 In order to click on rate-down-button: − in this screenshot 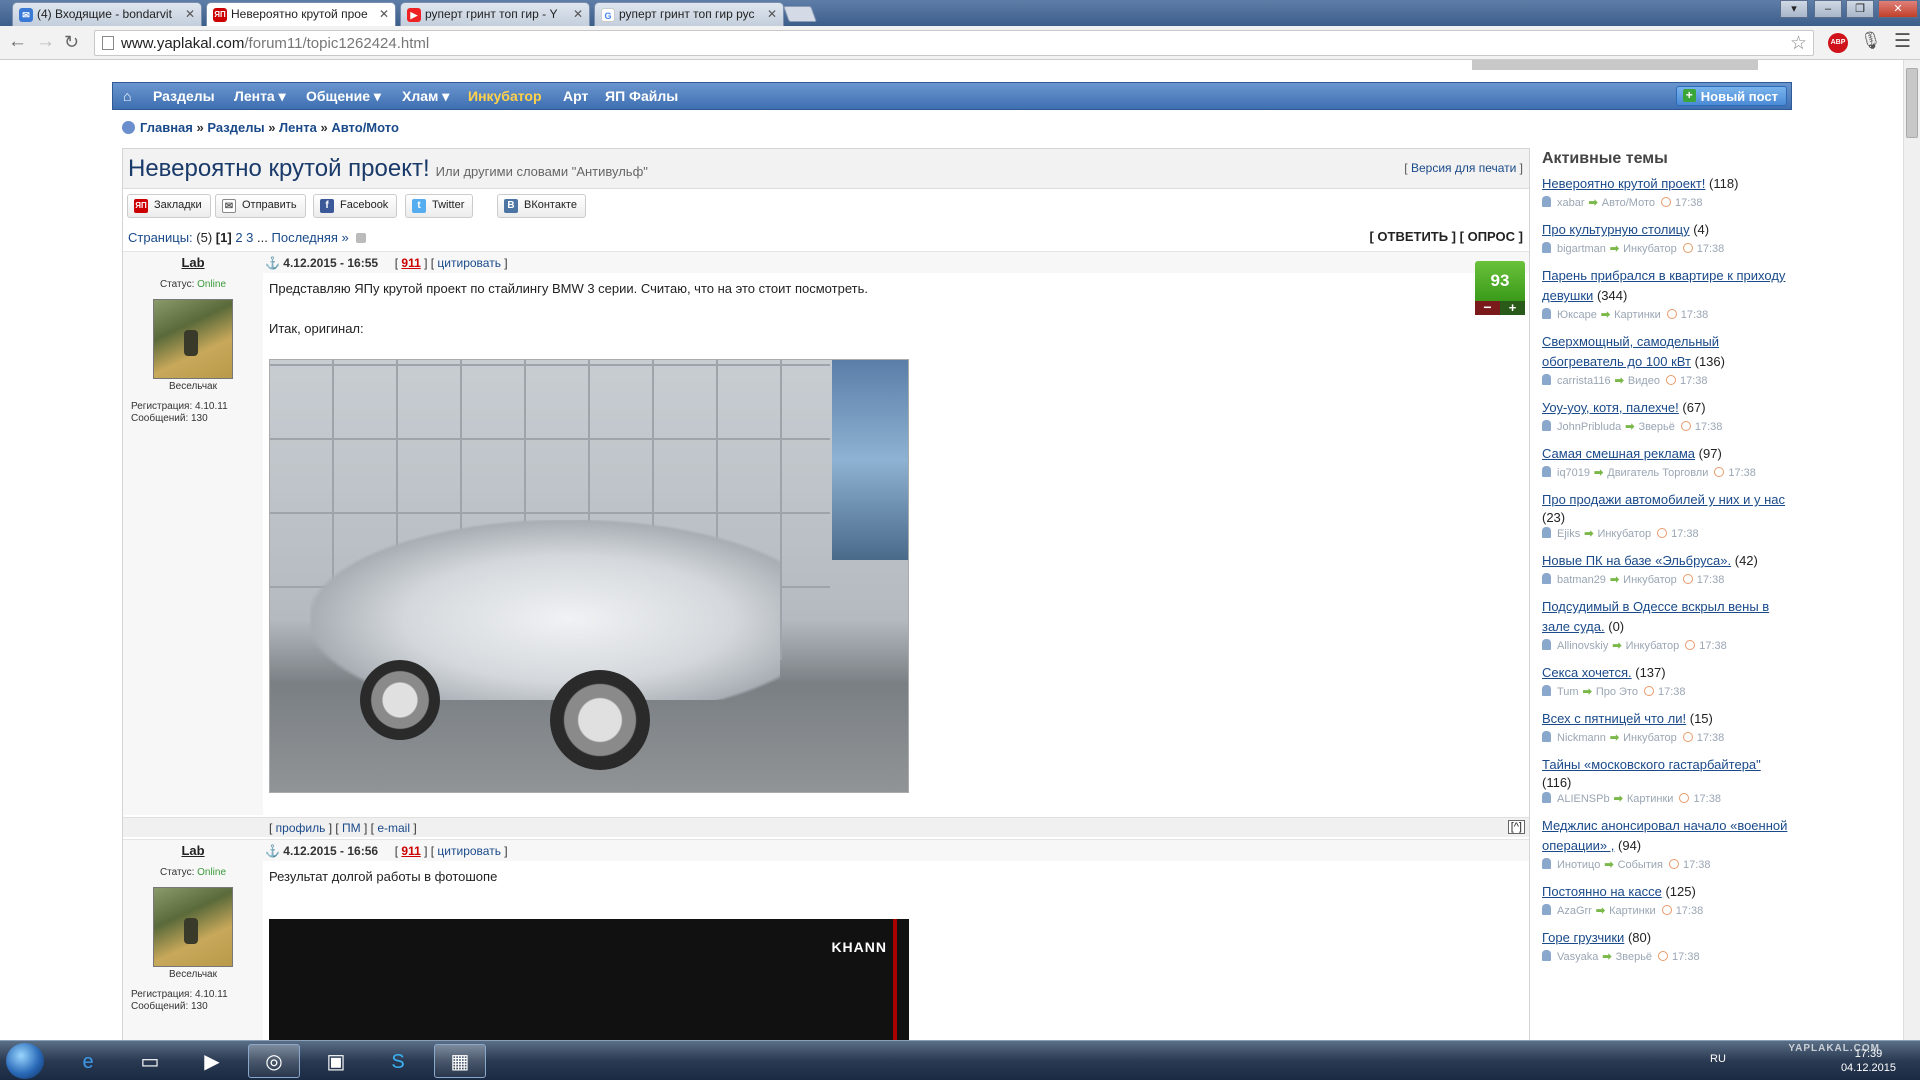, I will do `click(1487, 307)`.